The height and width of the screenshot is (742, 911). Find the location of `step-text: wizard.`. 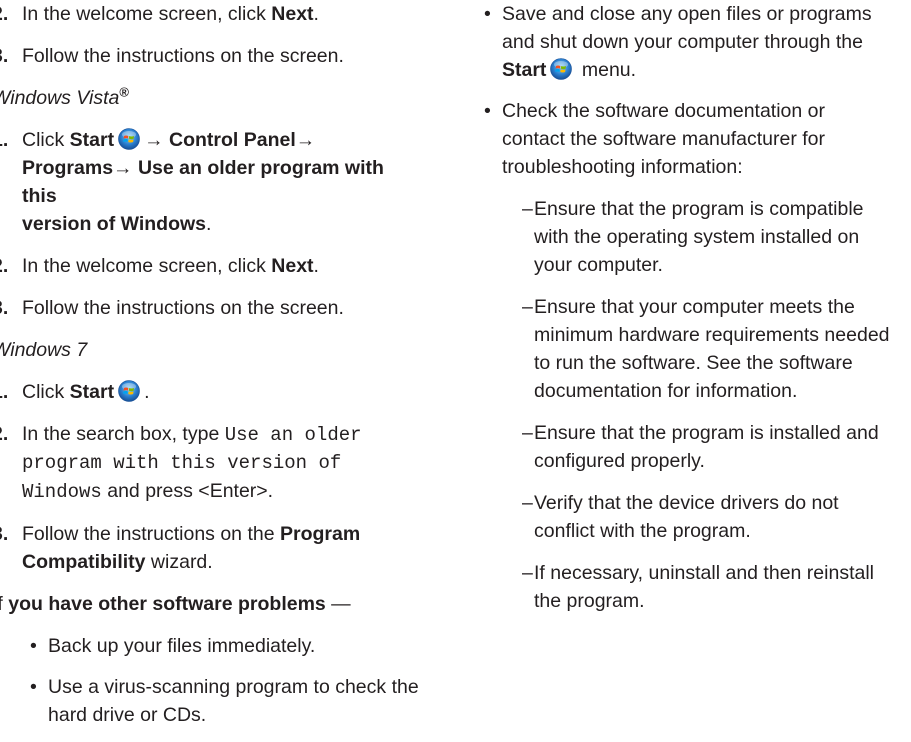

step-text: wizard. is located at coordinates (179, 562).